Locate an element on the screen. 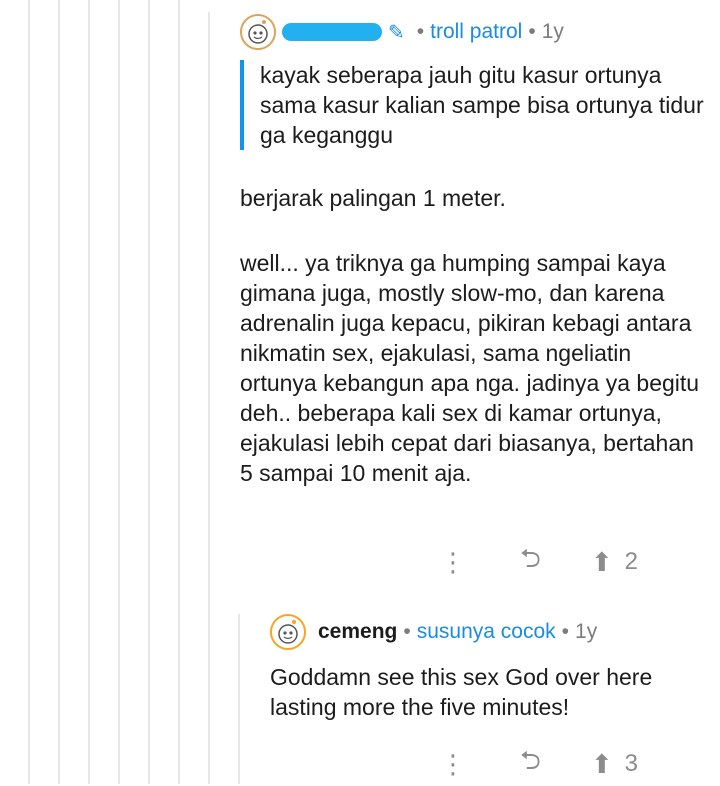  comment-meta: ✎ • troll patrol • 1y is located at coordinates (475, 32).